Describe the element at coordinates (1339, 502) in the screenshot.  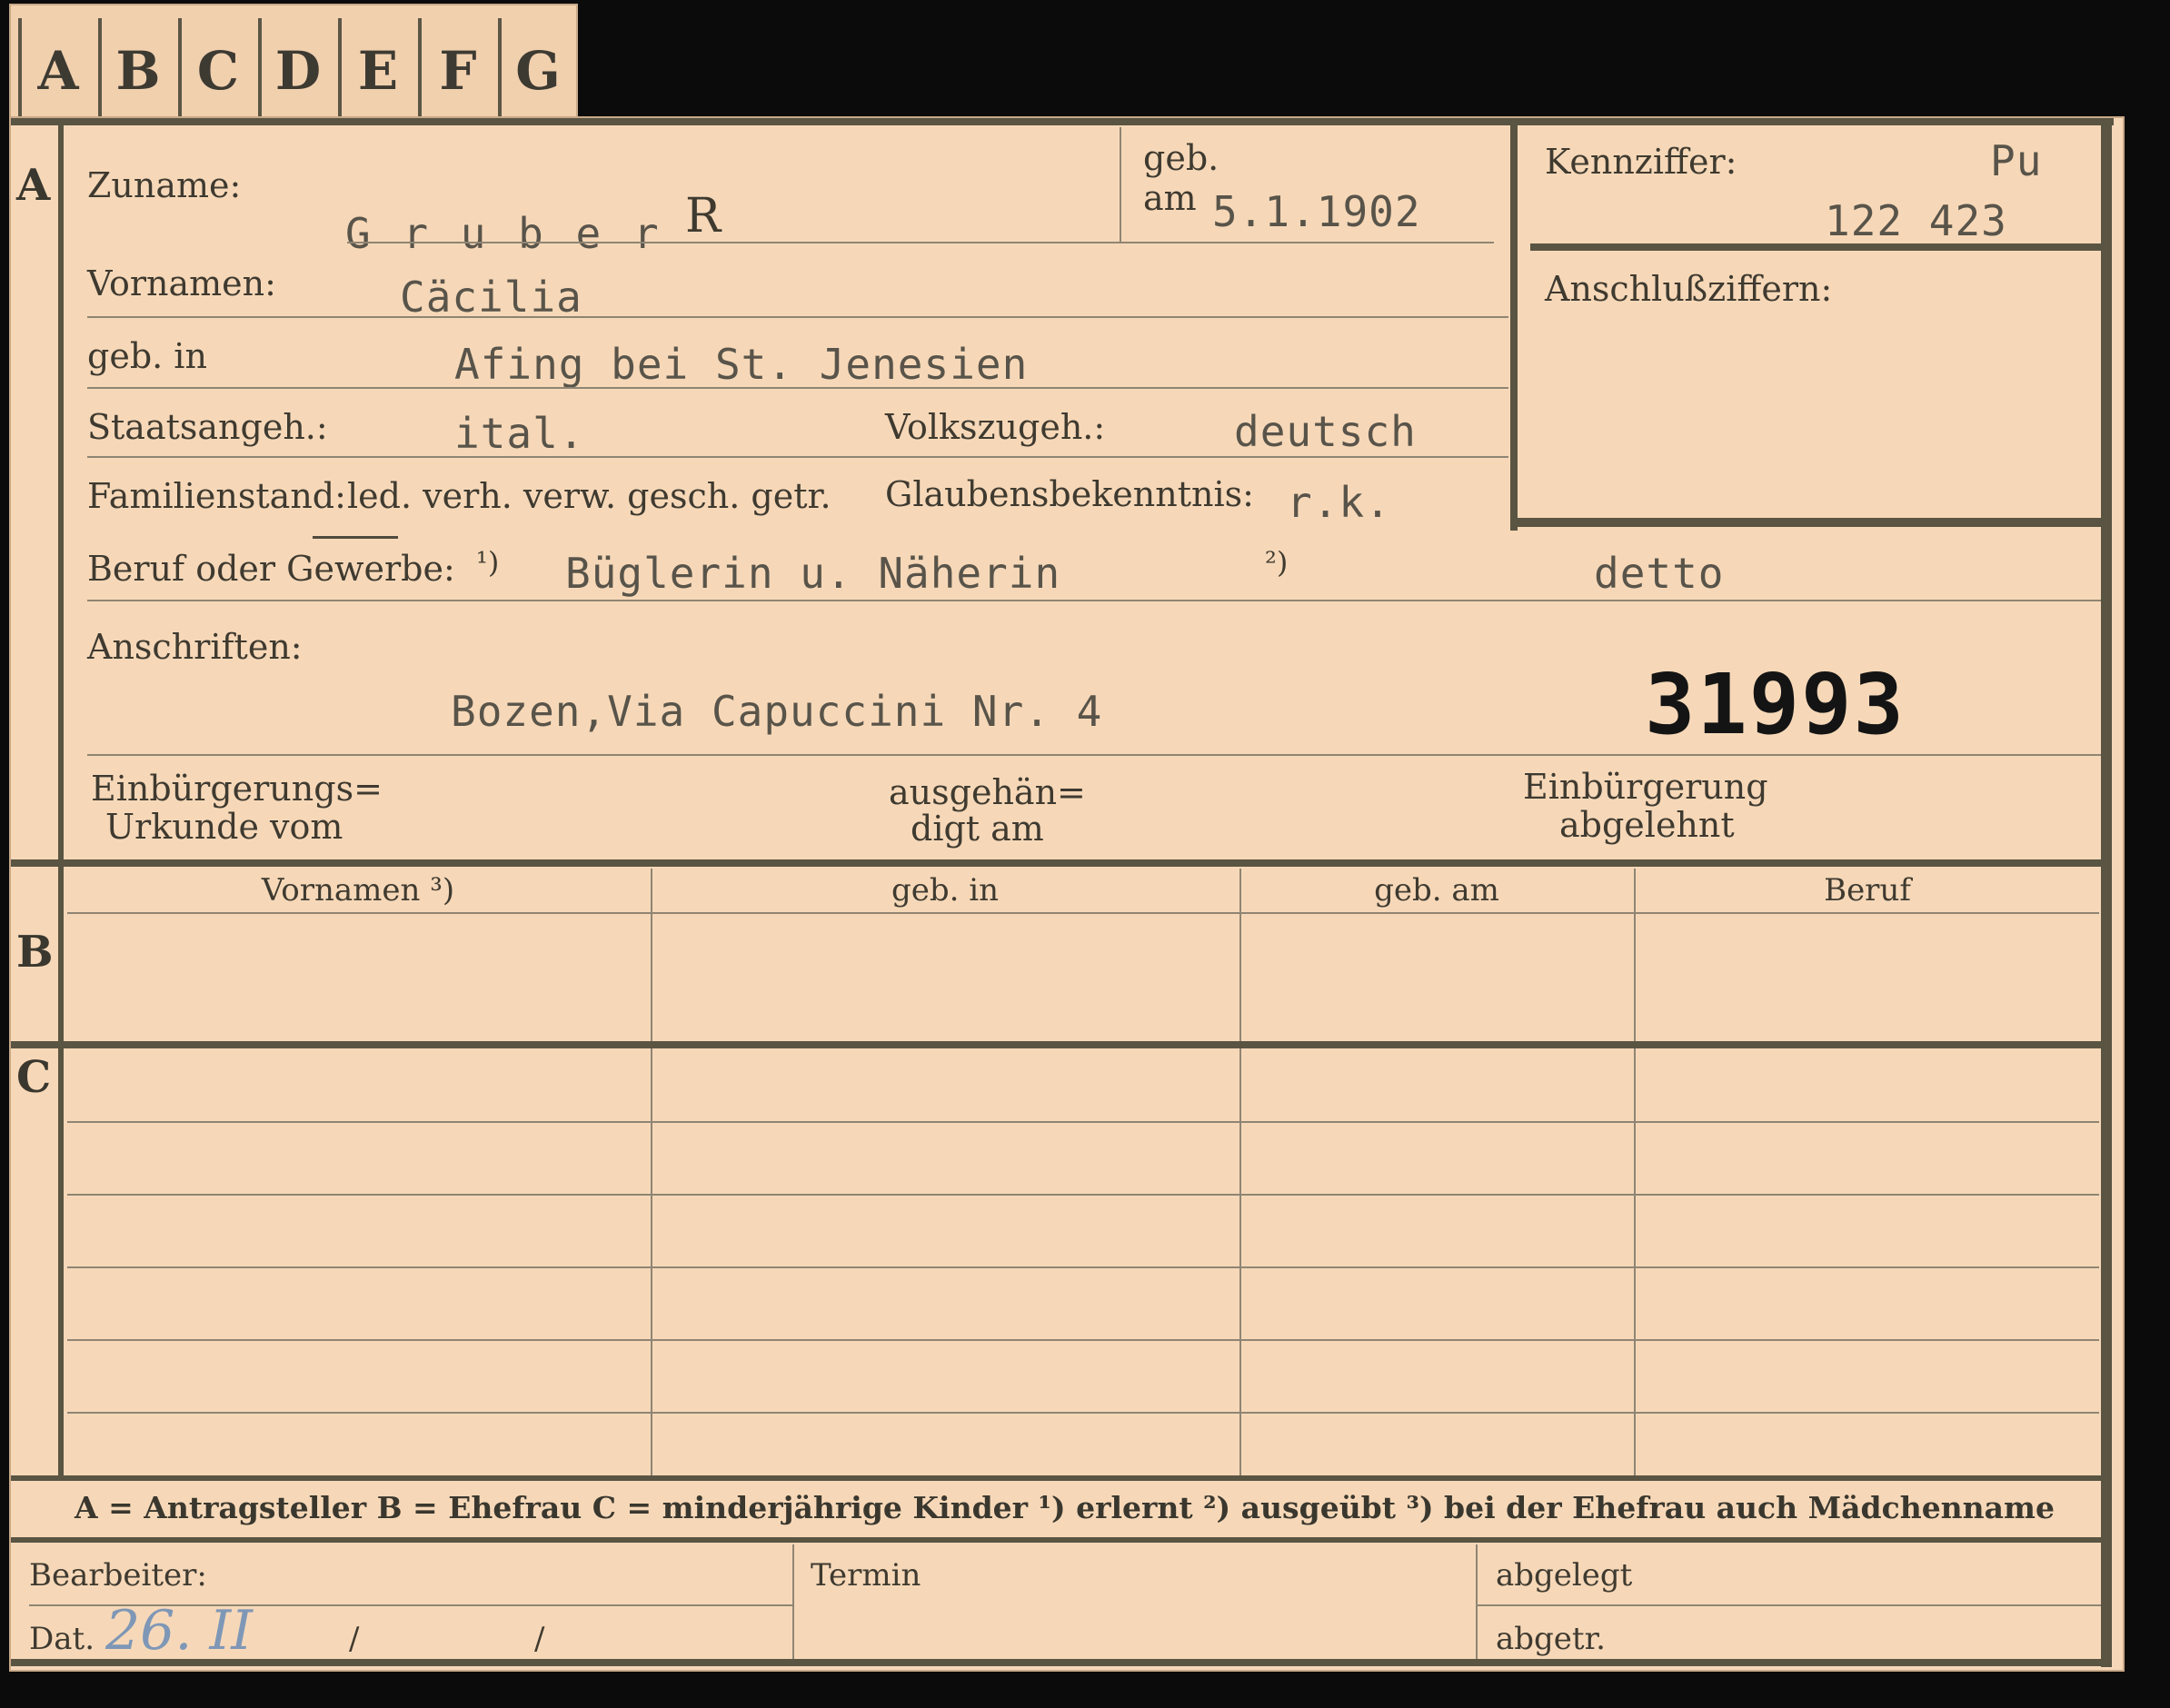
I see `glaubensbekenntnis-value: r.k.` at that location.